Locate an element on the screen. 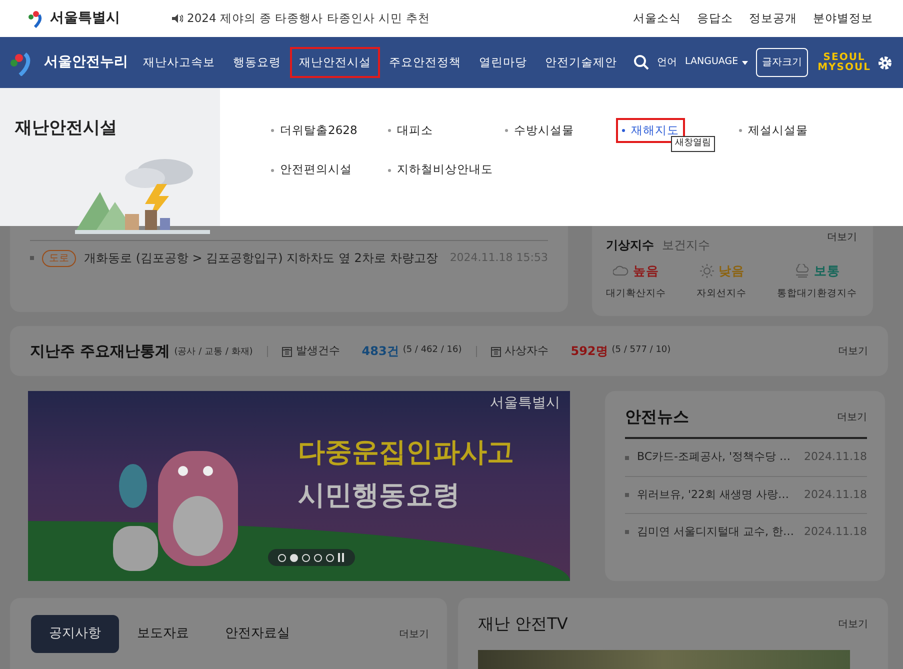  section-title: 지난주 주요재난통계 is located at coordinates (100, 351).